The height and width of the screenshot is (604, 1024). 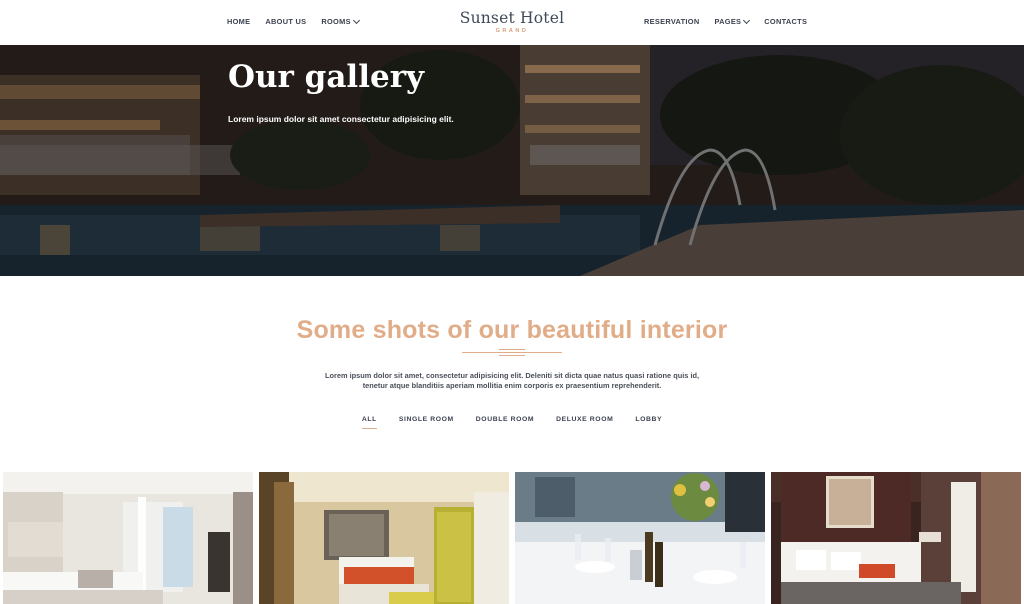 I want to click on nav-contacts-label: CONTACTS, so click(x=786, y=21).